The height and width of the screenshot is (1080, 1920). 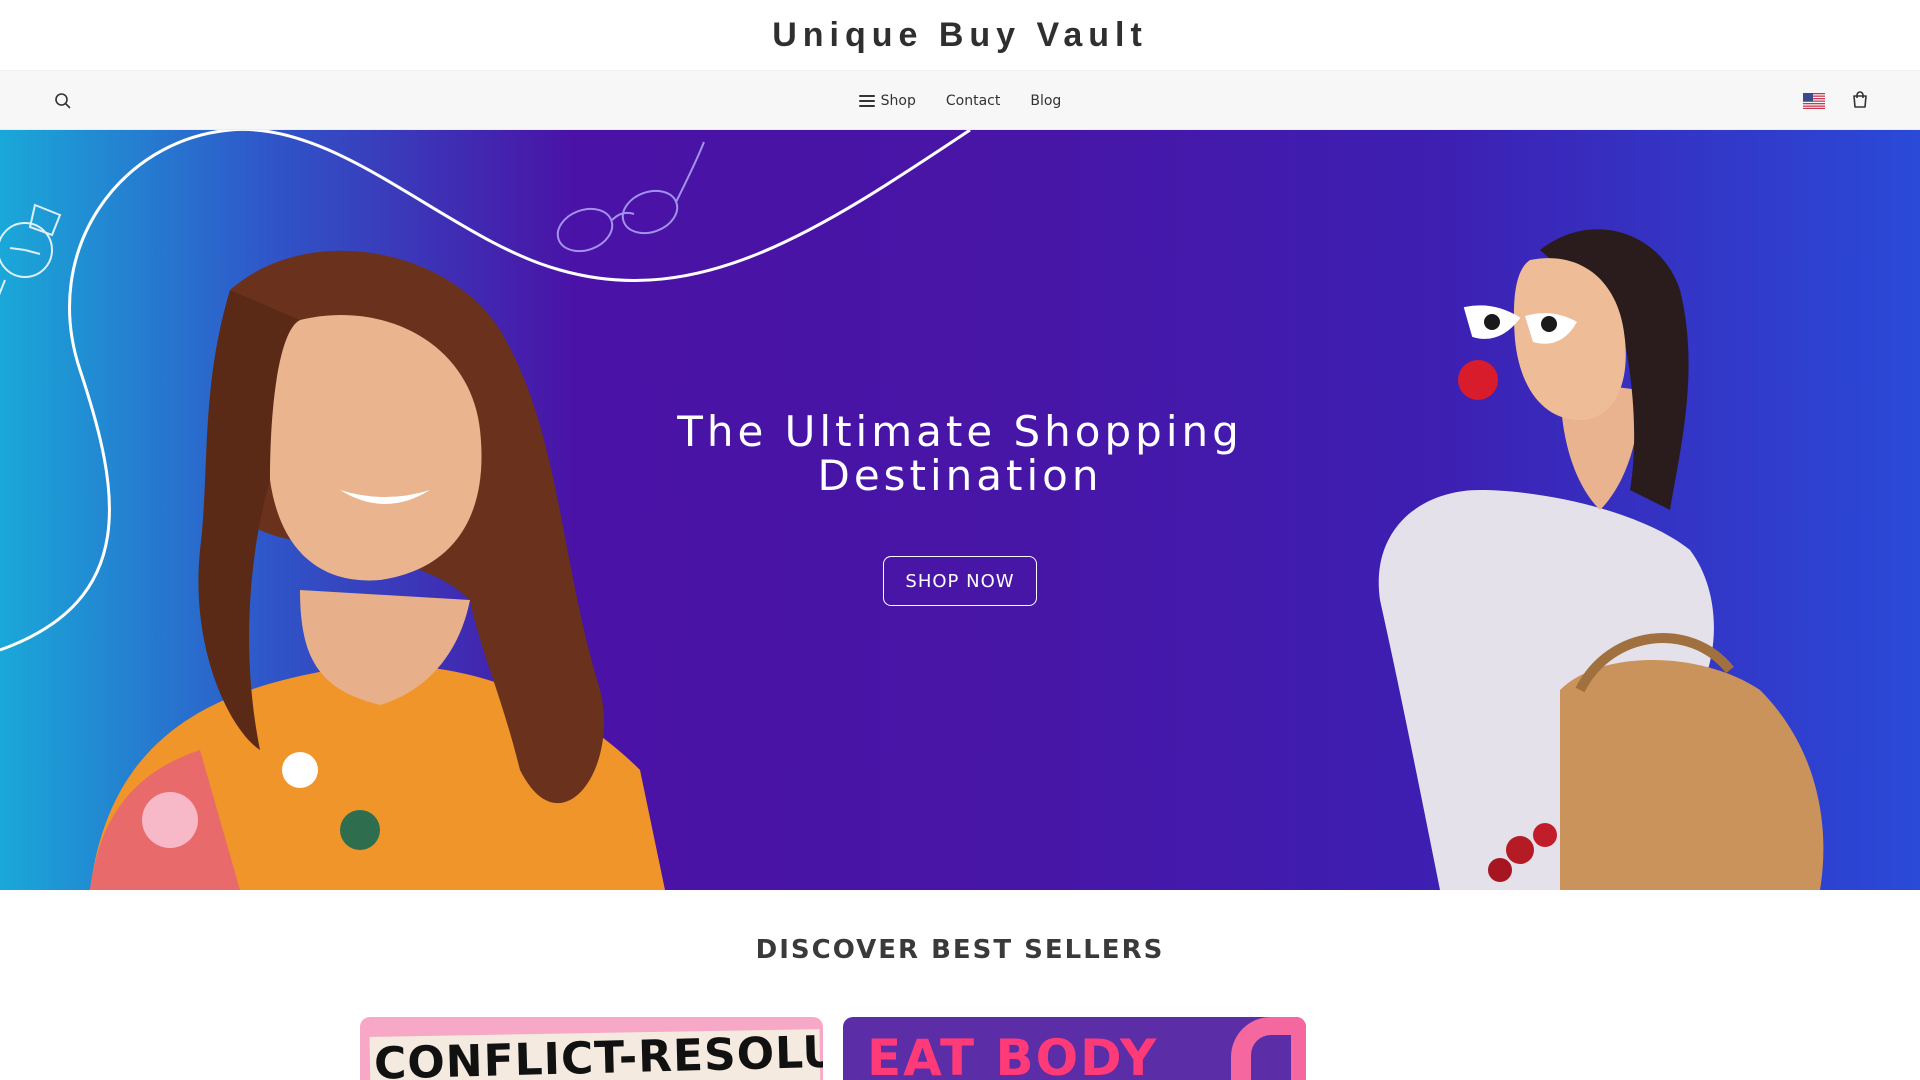 I want to click on product-image-shape, so click(x=1271, y=1057).